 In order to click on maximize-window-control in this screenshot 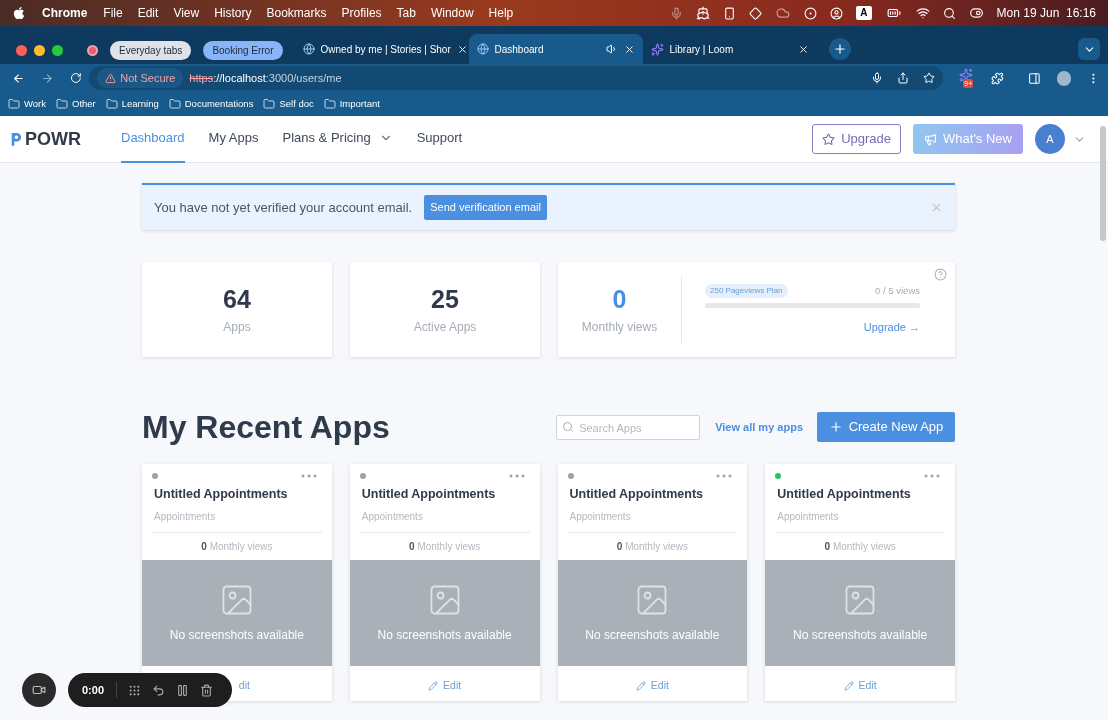, I will do `click(57, 50)`.